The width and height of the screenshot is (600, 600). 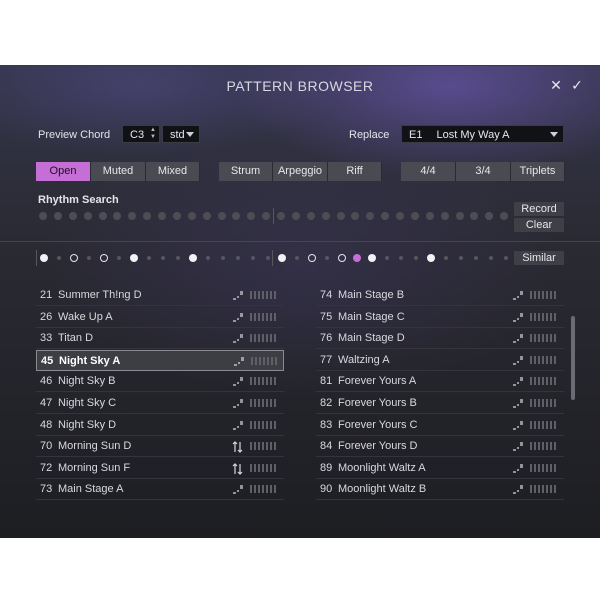 I want to click on pattern-row: 45 Night Sky A, so click(x=160, y=360).